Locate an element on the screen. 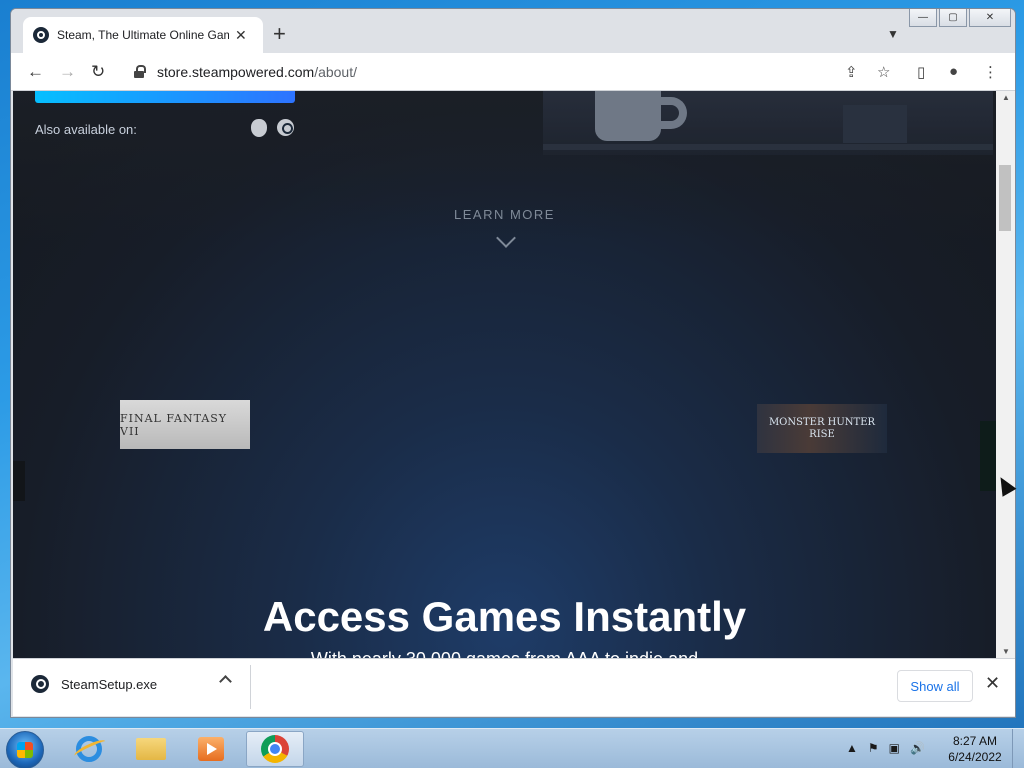 This screenshot has height=768, width=1024. minimize-button: — is located at coordinates (923, 18).